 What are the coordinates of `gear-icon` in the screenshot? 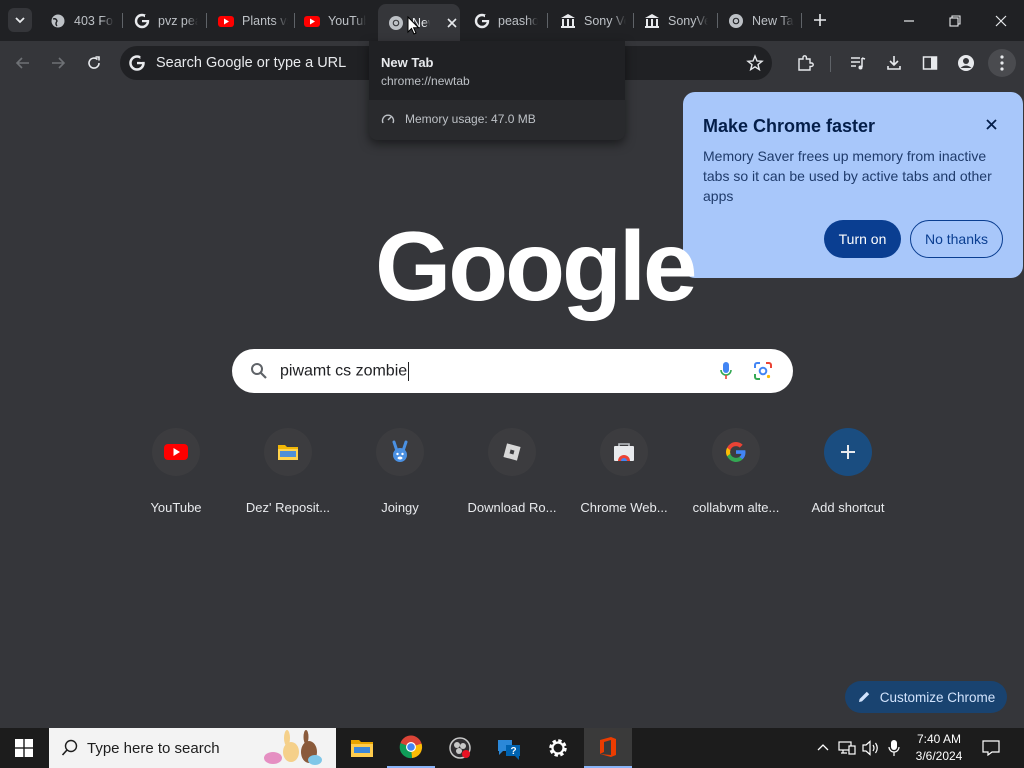 It's located at (558, 748).